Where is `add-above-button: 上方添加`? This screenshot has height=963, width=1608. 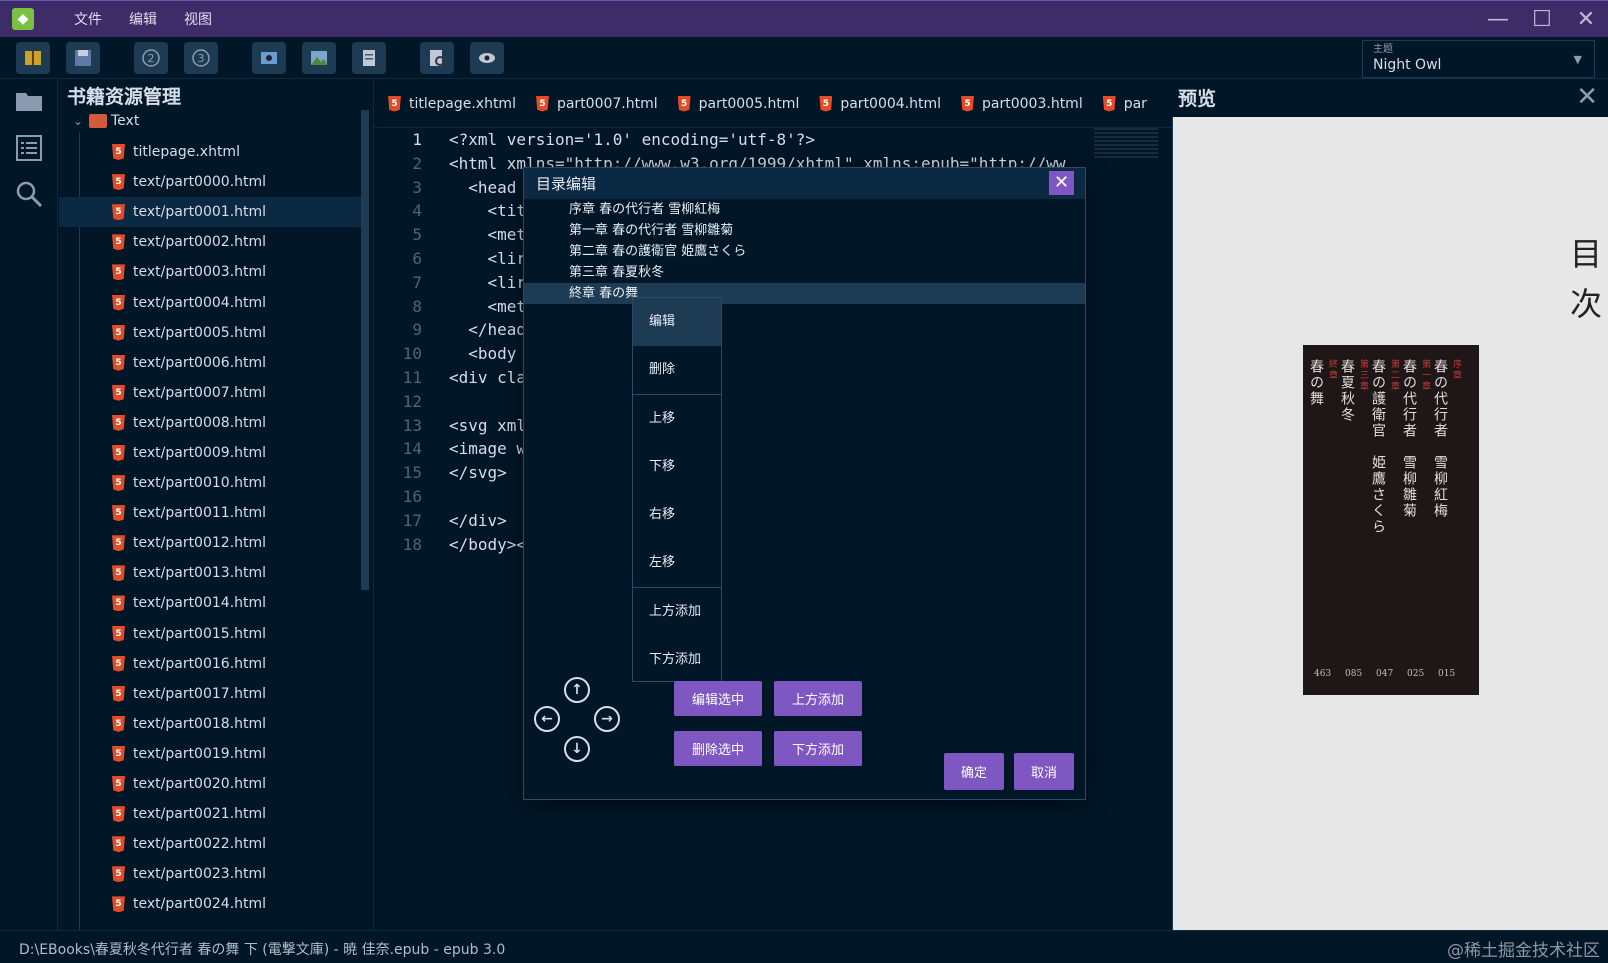
add-above-button: 上方添加 is located at coordinates (818, 698).